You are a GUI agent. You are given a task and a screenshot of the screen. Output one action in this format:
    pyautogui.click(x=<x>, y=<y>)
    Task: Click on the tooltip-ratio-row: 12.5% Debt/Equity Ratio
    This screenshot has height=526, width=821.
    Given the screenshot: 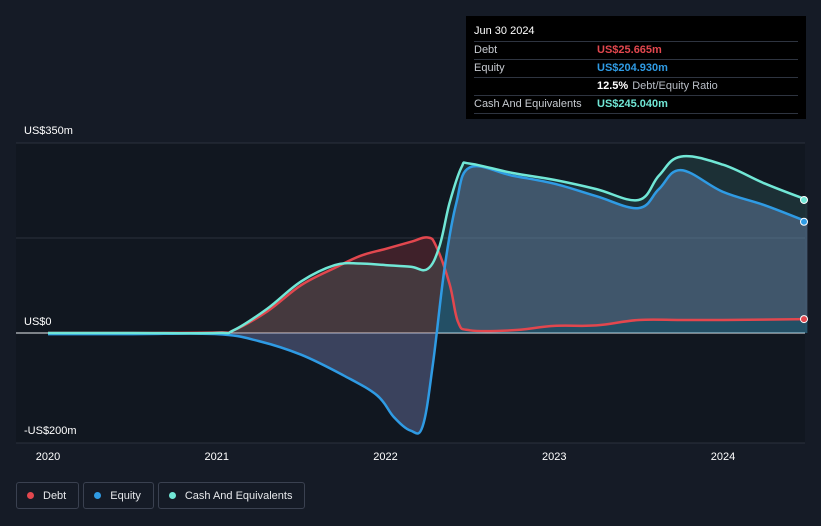 What is the action you would take?
    pyautogui.click(x=636, y=86)
    